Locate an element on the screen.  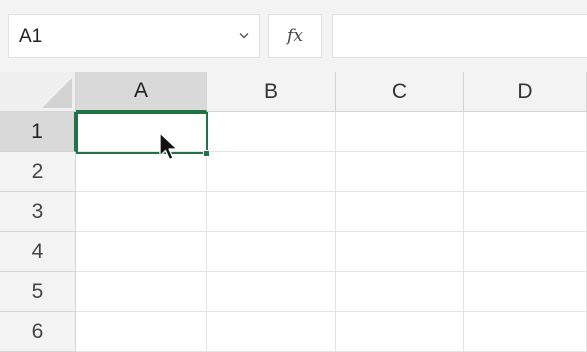
formula-input is located at coordinates (459, 36).